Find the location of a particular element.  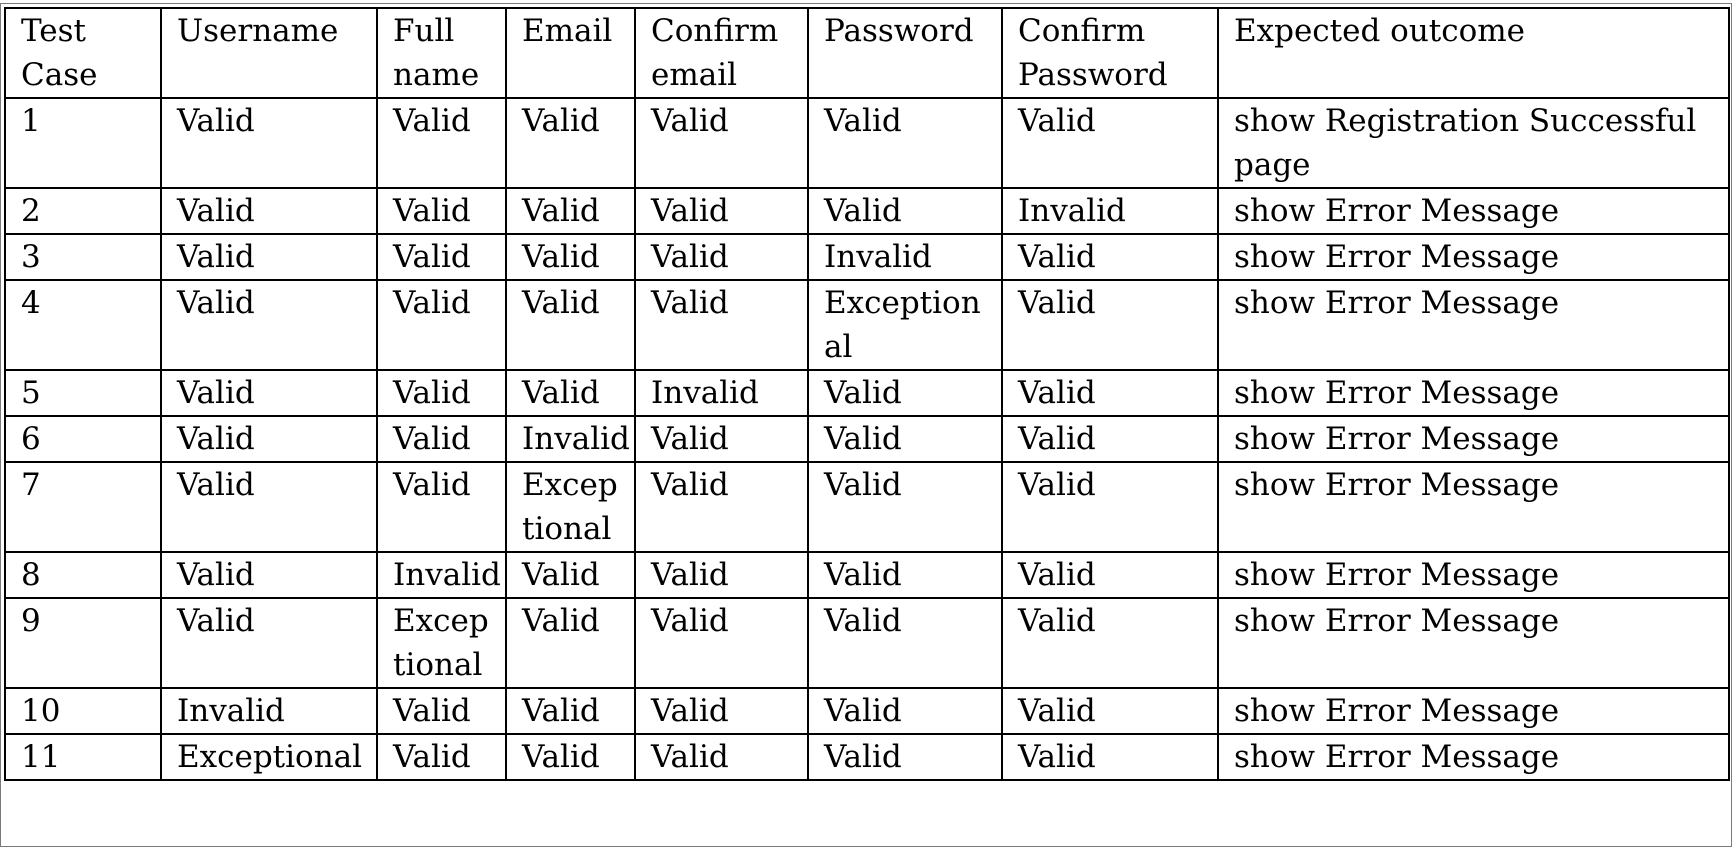

cell-email: Exceptional is located at coordinates (570, 507).